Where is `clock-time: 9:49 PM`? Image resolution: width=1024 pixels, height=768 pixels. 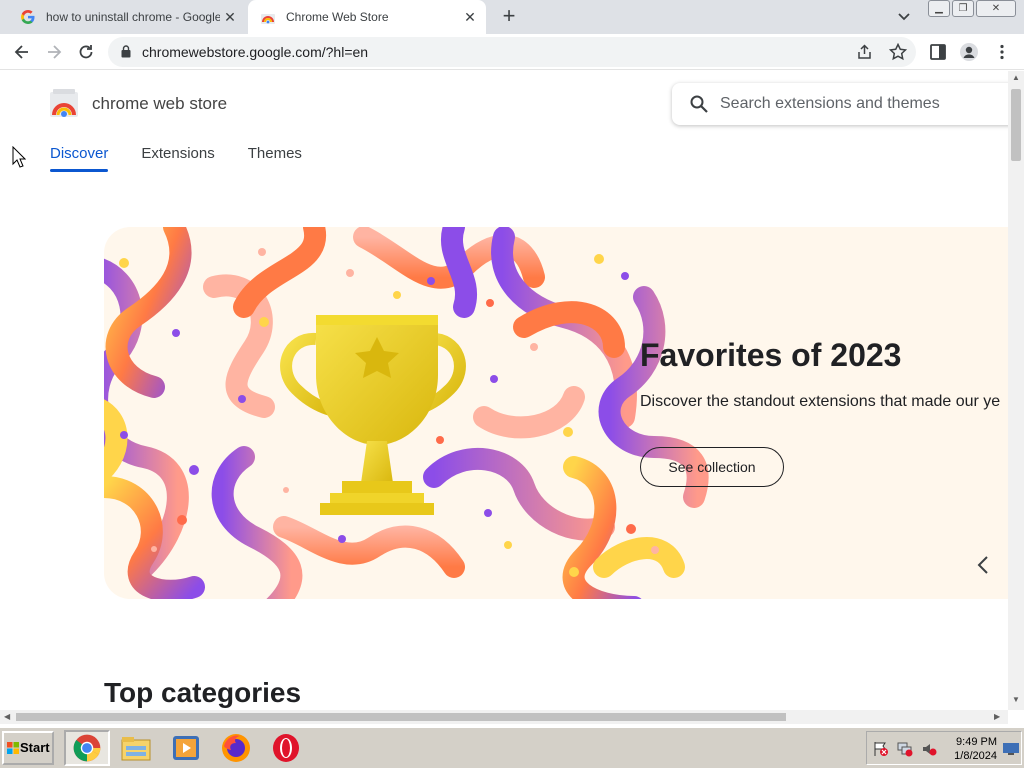
clock-time: 9:49 PM is located at coordinates (976, 742).